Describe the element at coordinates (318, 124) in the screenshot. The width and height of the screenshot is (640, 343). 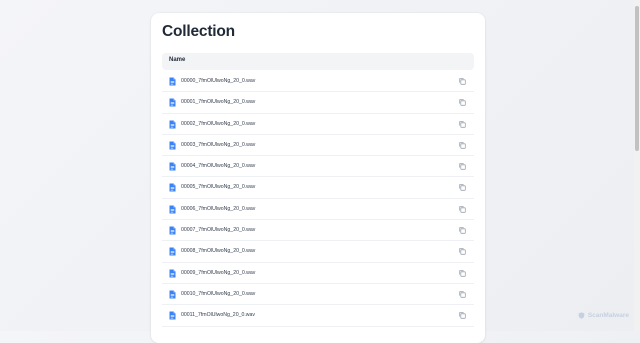
I see `table-row: 00002_7fmOlUlwoNg_20_0.wav` at that location.